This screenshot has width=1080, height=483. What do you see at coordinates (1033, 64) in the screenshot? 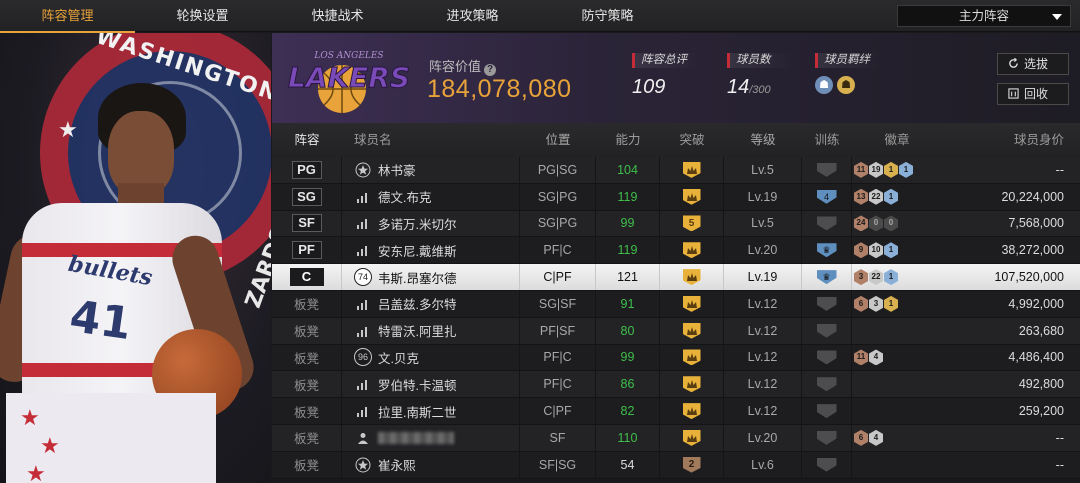
I see `select-button: 选拔` at bounding box center [1033, 64].